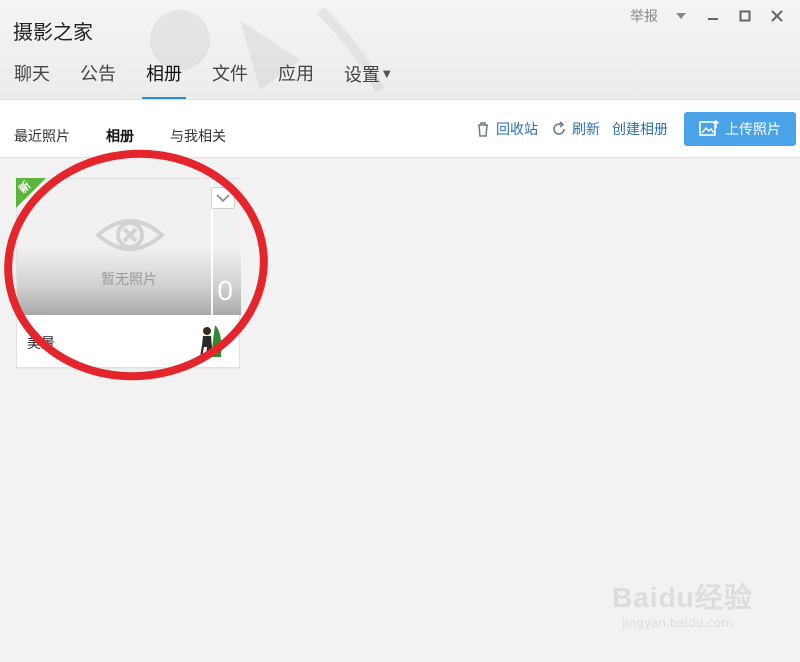 Image resolution: width=800 pixels, height=662 pixels. I want to click on tab-label: 聊天, so click(32, 74).